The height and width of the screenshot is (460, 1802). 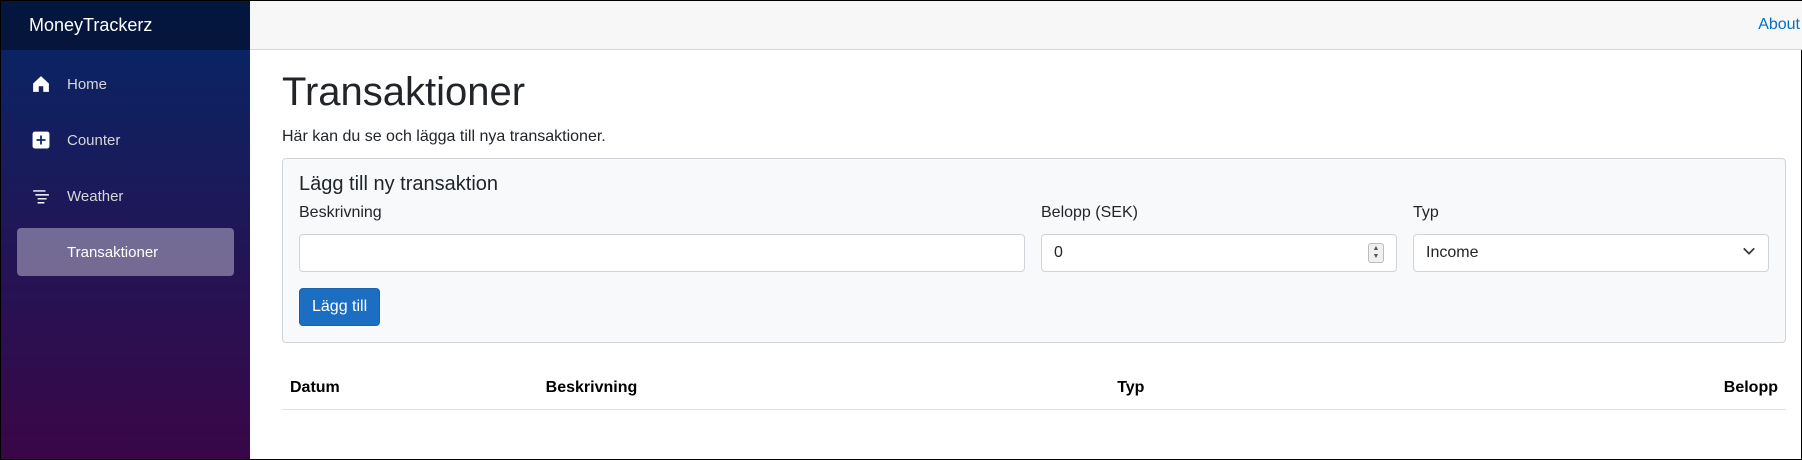 I want to click on transactions-table: Datum Beskrivning Typ Belopp, so click(x=1034, y=388).